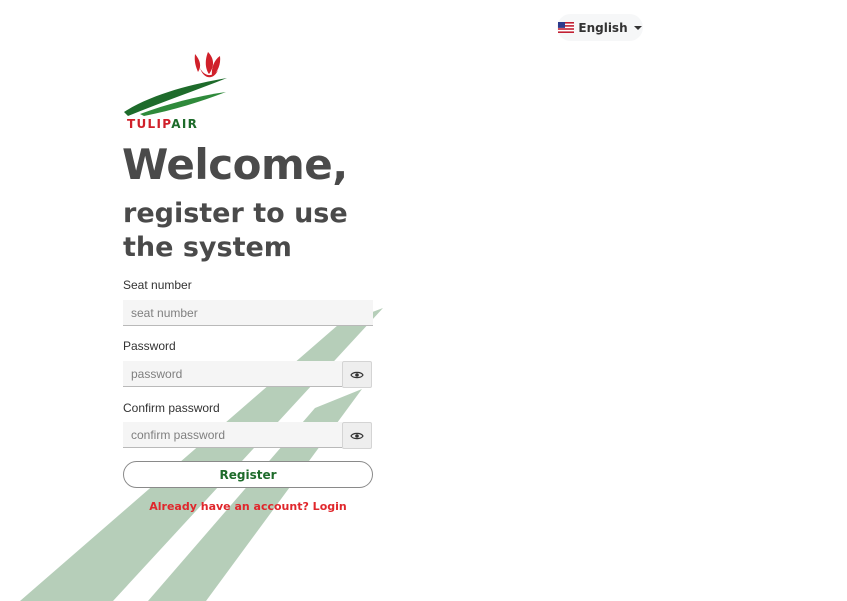 The width and height of the screenshot is (847, 601). I want to click on seat-number-input, so click(248, 313).